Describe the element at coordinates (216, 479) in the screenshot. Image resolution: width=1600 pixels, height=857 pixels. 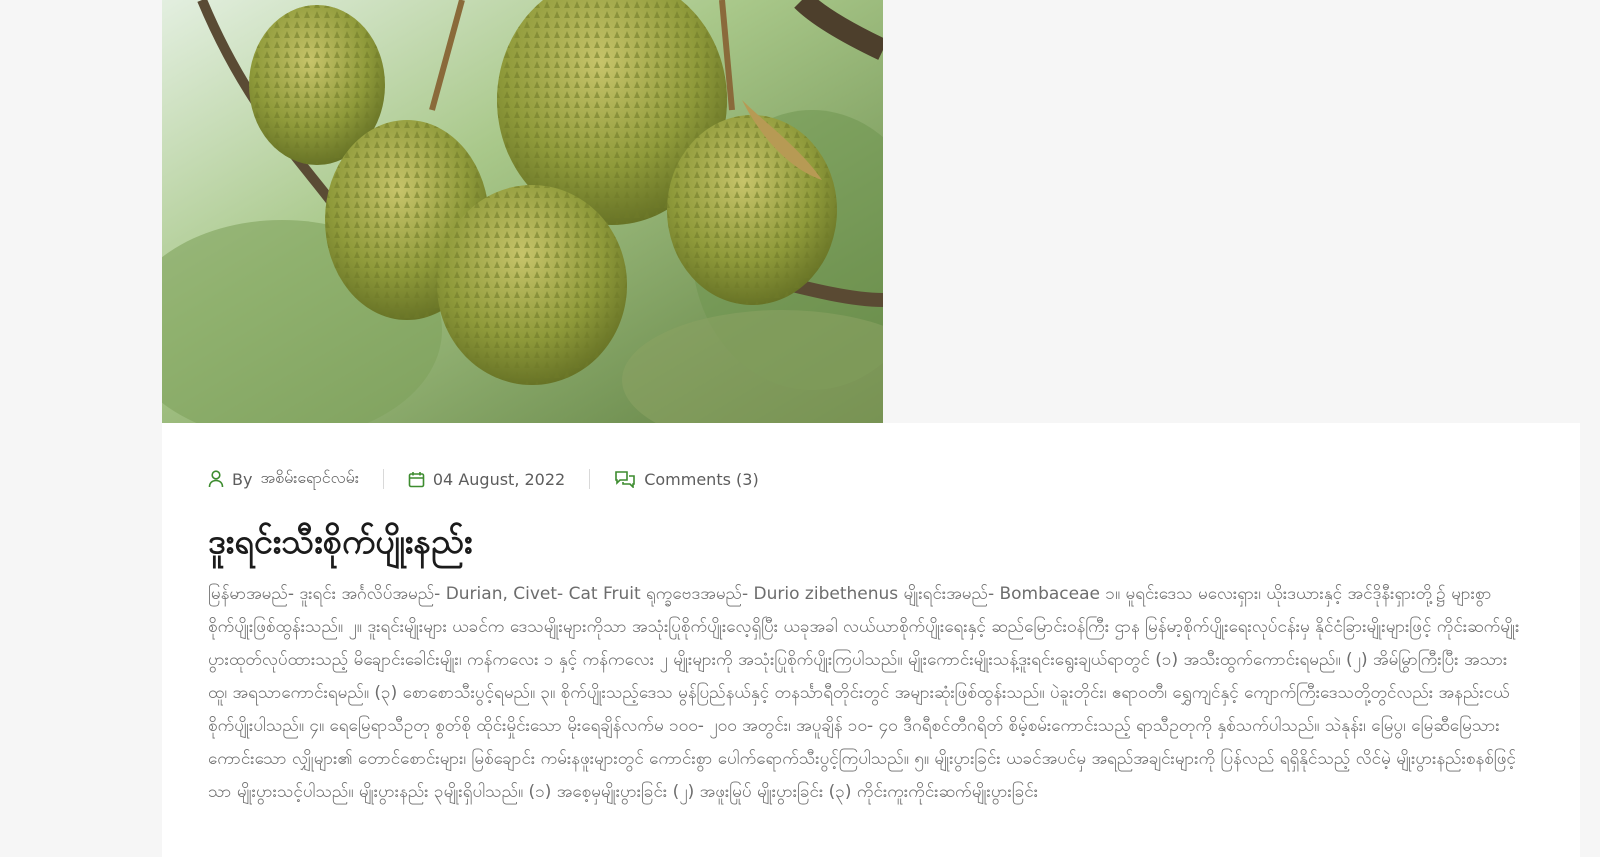
I see `user-icon` at that location.